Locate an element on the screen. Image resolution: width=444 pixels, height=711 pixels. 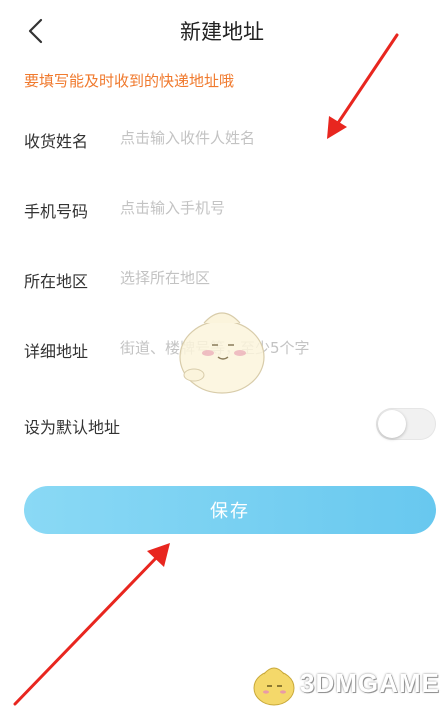
annotation-arrow-lower is located at coordinates (91, 624).